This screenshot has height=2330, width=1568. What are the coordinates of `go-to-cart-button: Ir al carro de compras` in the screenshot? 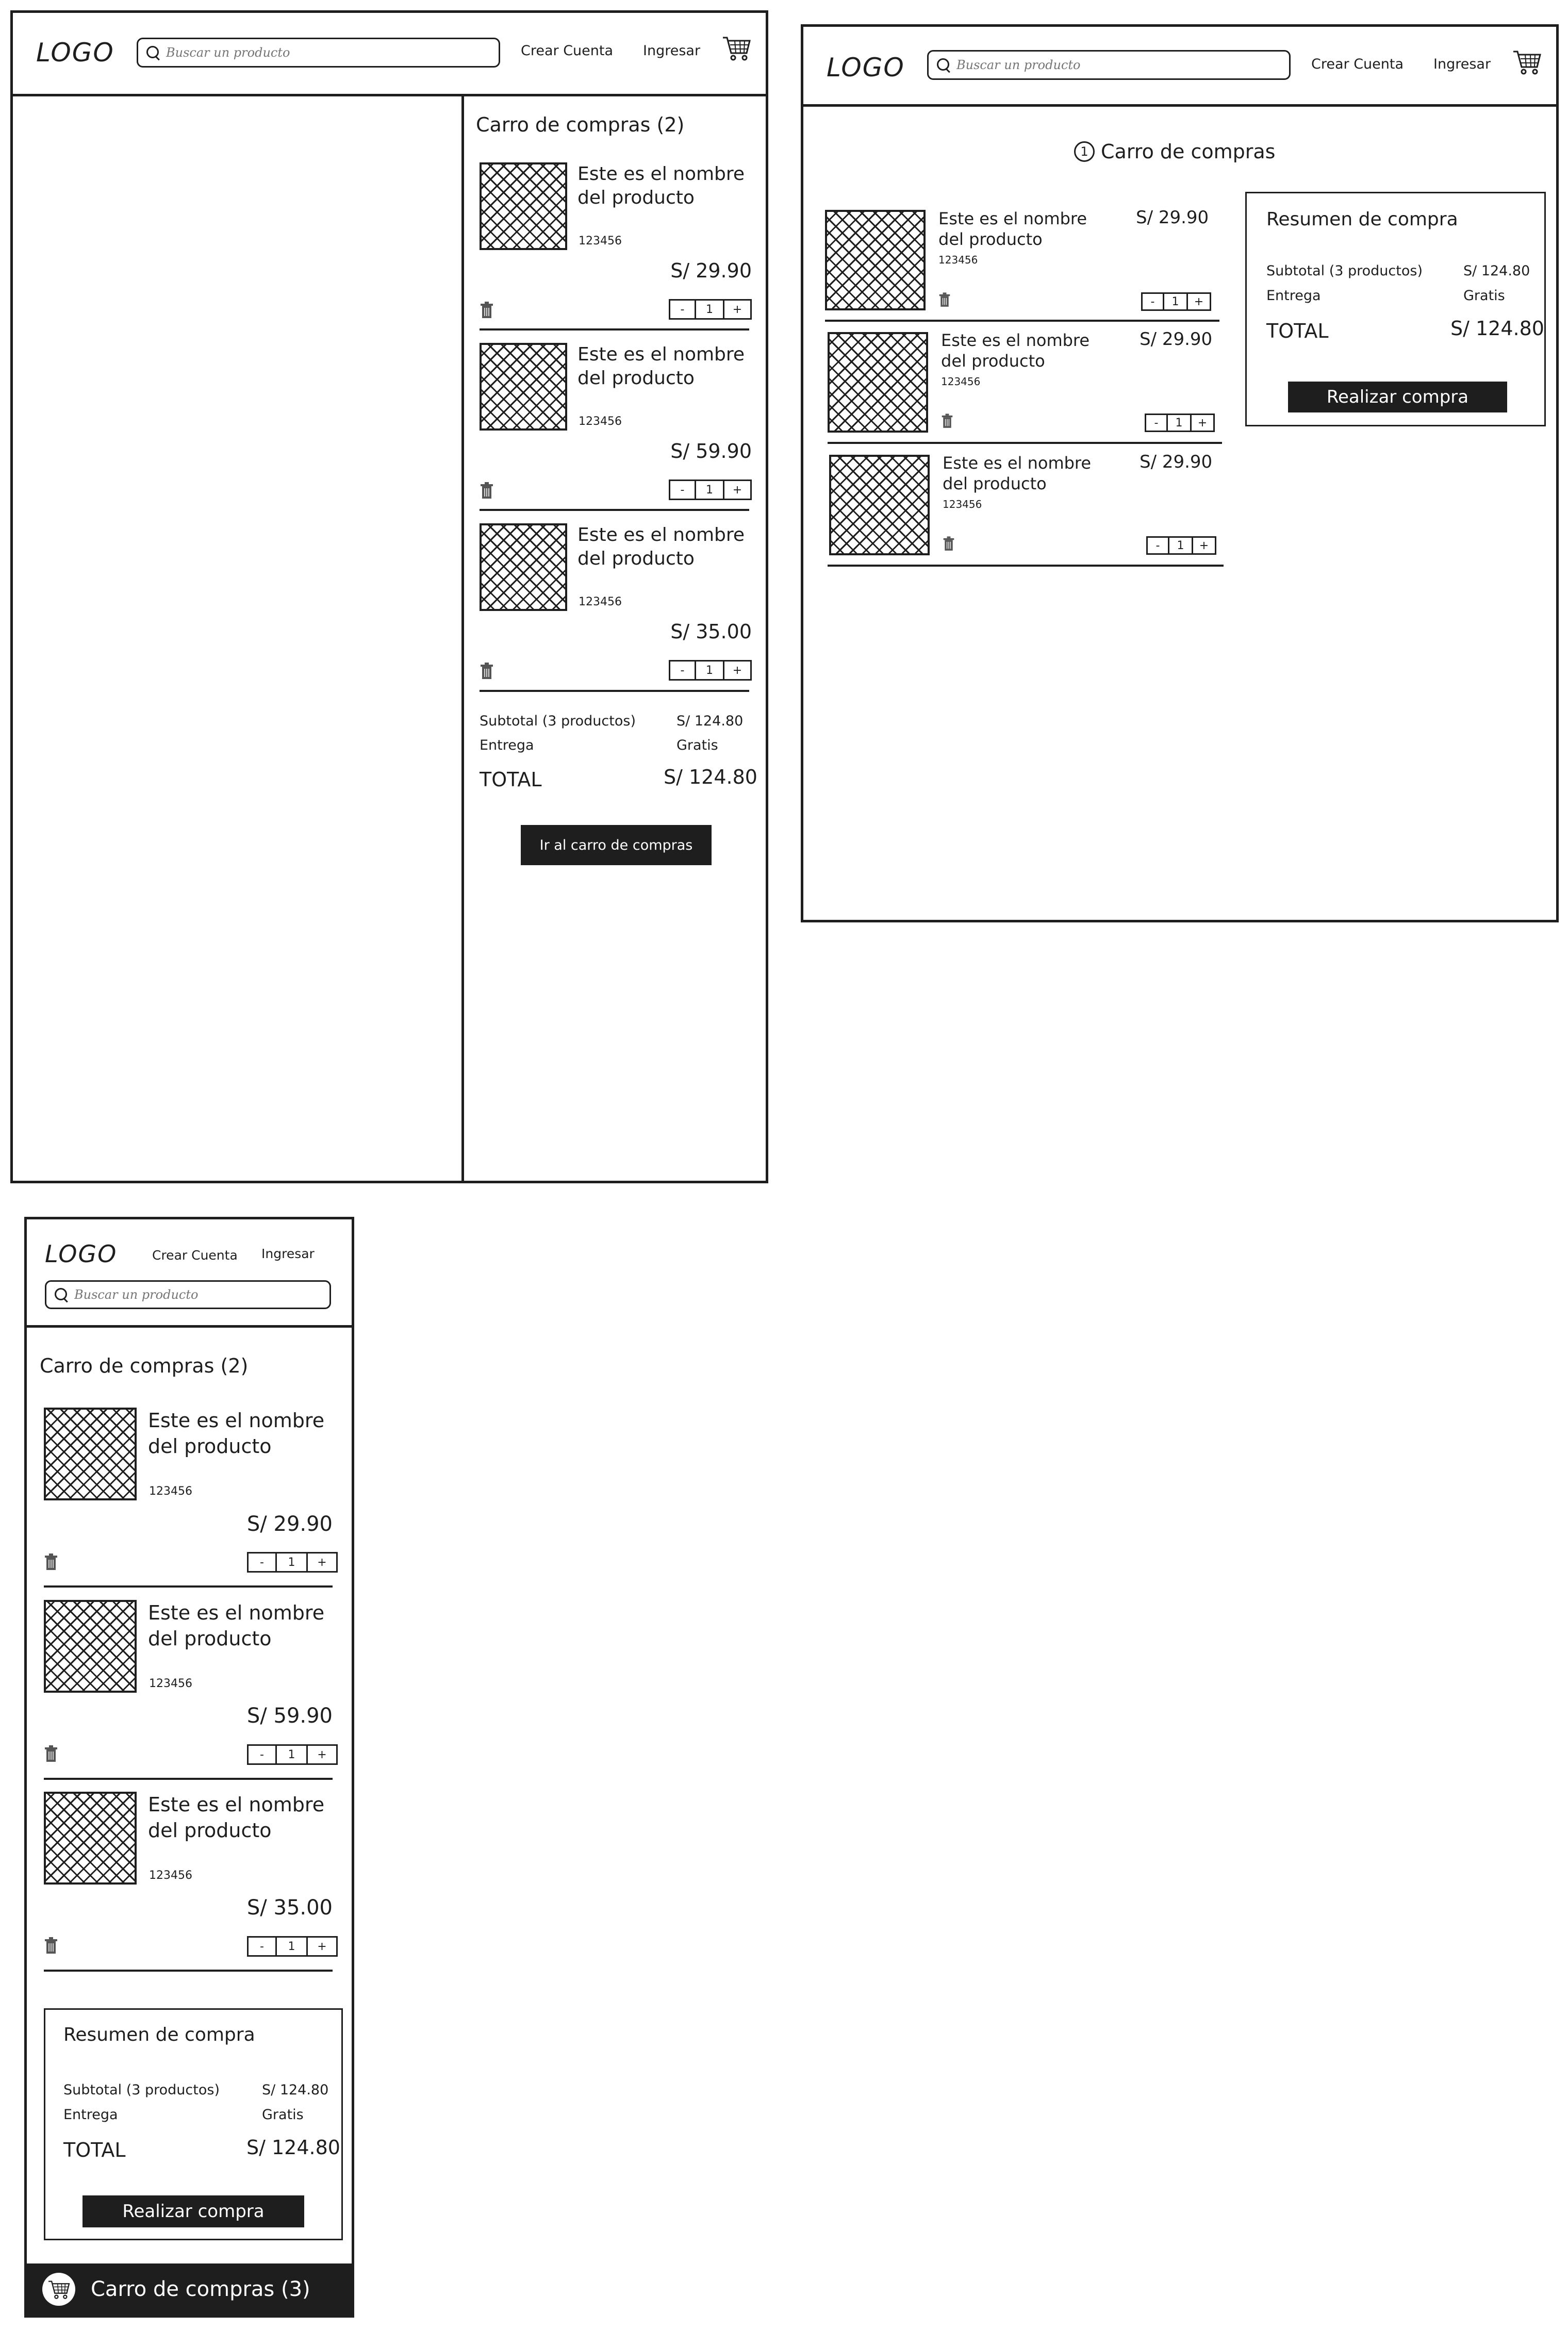 It's located at (616, 845).